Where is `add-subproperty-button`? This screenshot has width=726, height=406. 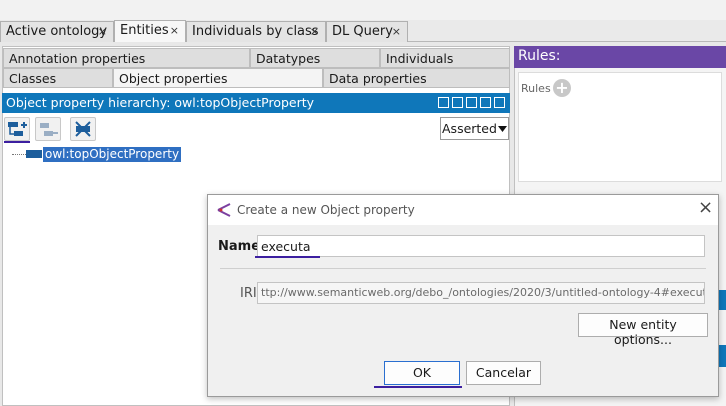 add-subproperty-button is located at coordinates (17, 129).